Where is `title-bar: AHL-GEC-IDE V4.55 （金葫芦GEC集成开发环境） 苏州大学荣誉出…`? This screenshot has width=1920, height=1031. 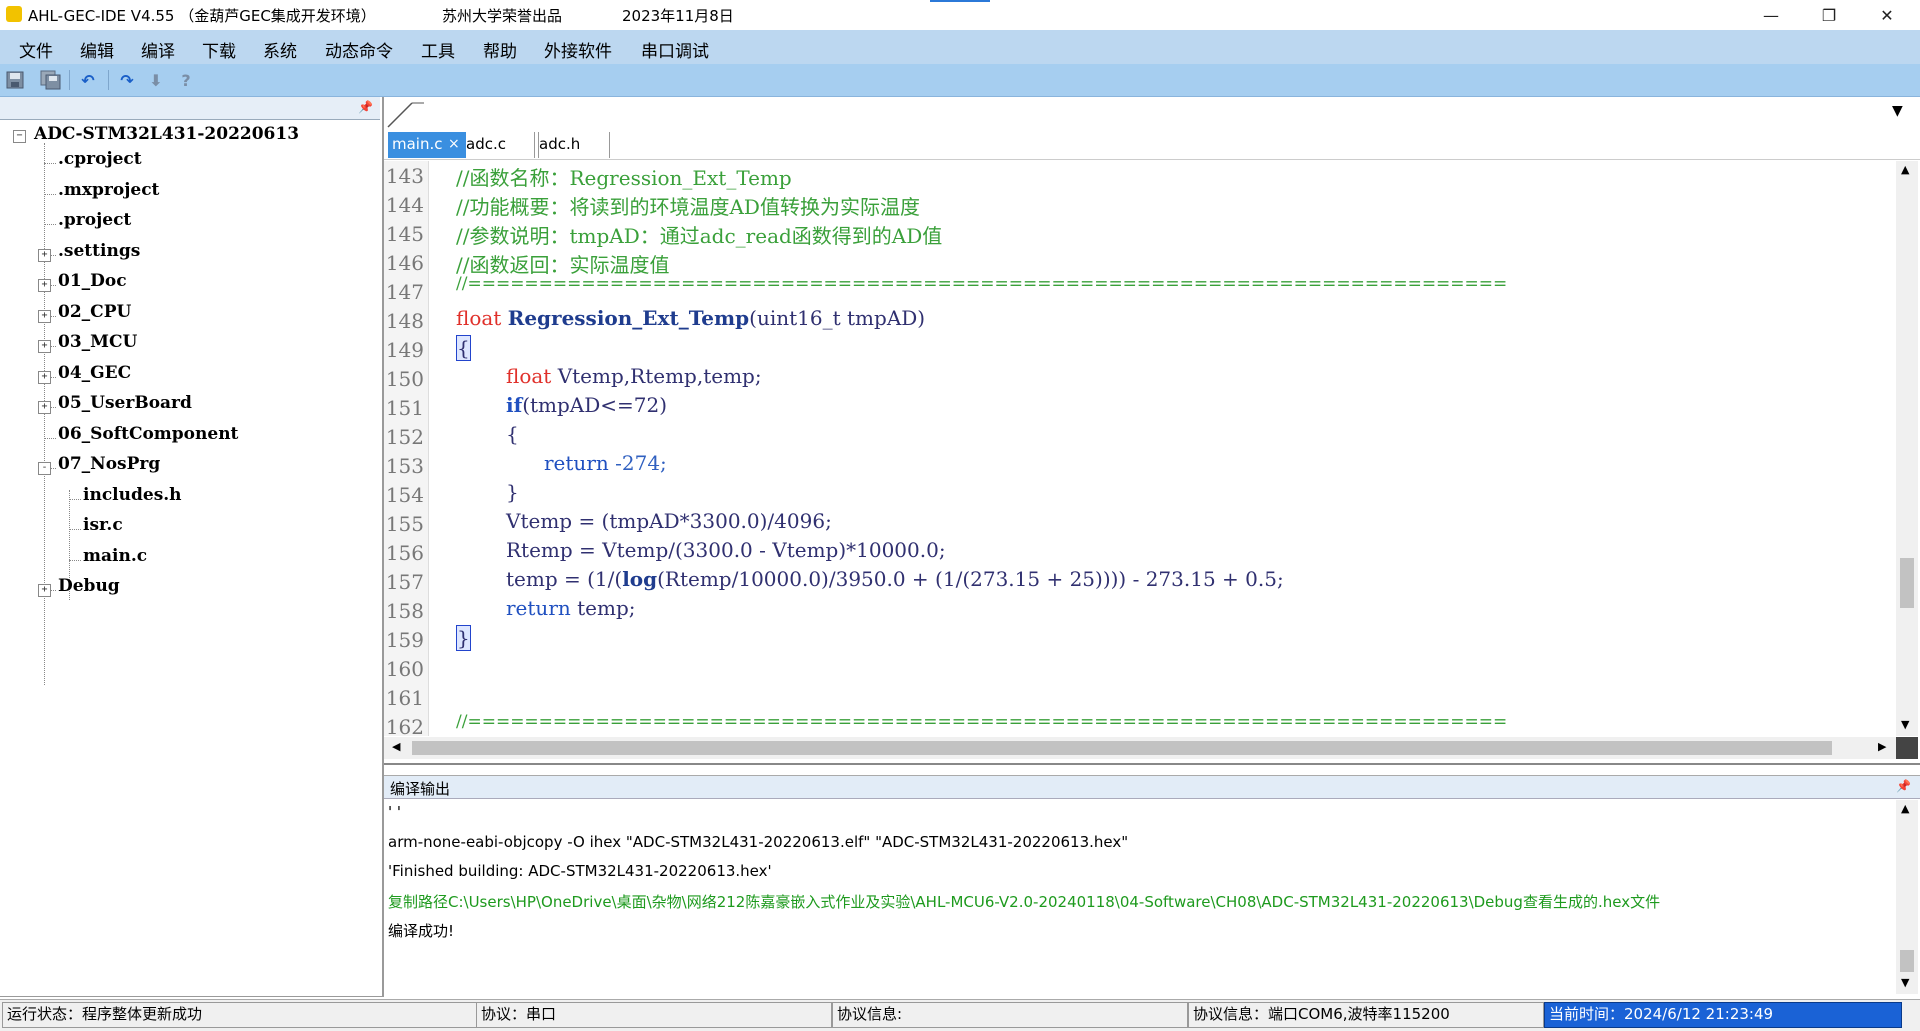
title-bar: AHL-GEC-IDE V4.55 （金葫芦GEC集成开发环境） 苏州大学荣誉出… is located at coordinates (960, 15).